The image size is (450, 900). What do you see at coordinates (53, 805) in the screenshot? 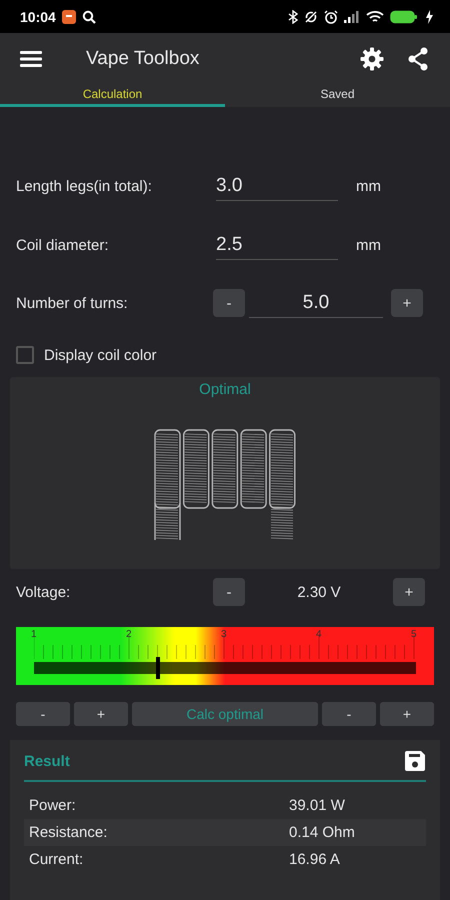
I see `result-label: Power:` at bounding box center [53, 805].